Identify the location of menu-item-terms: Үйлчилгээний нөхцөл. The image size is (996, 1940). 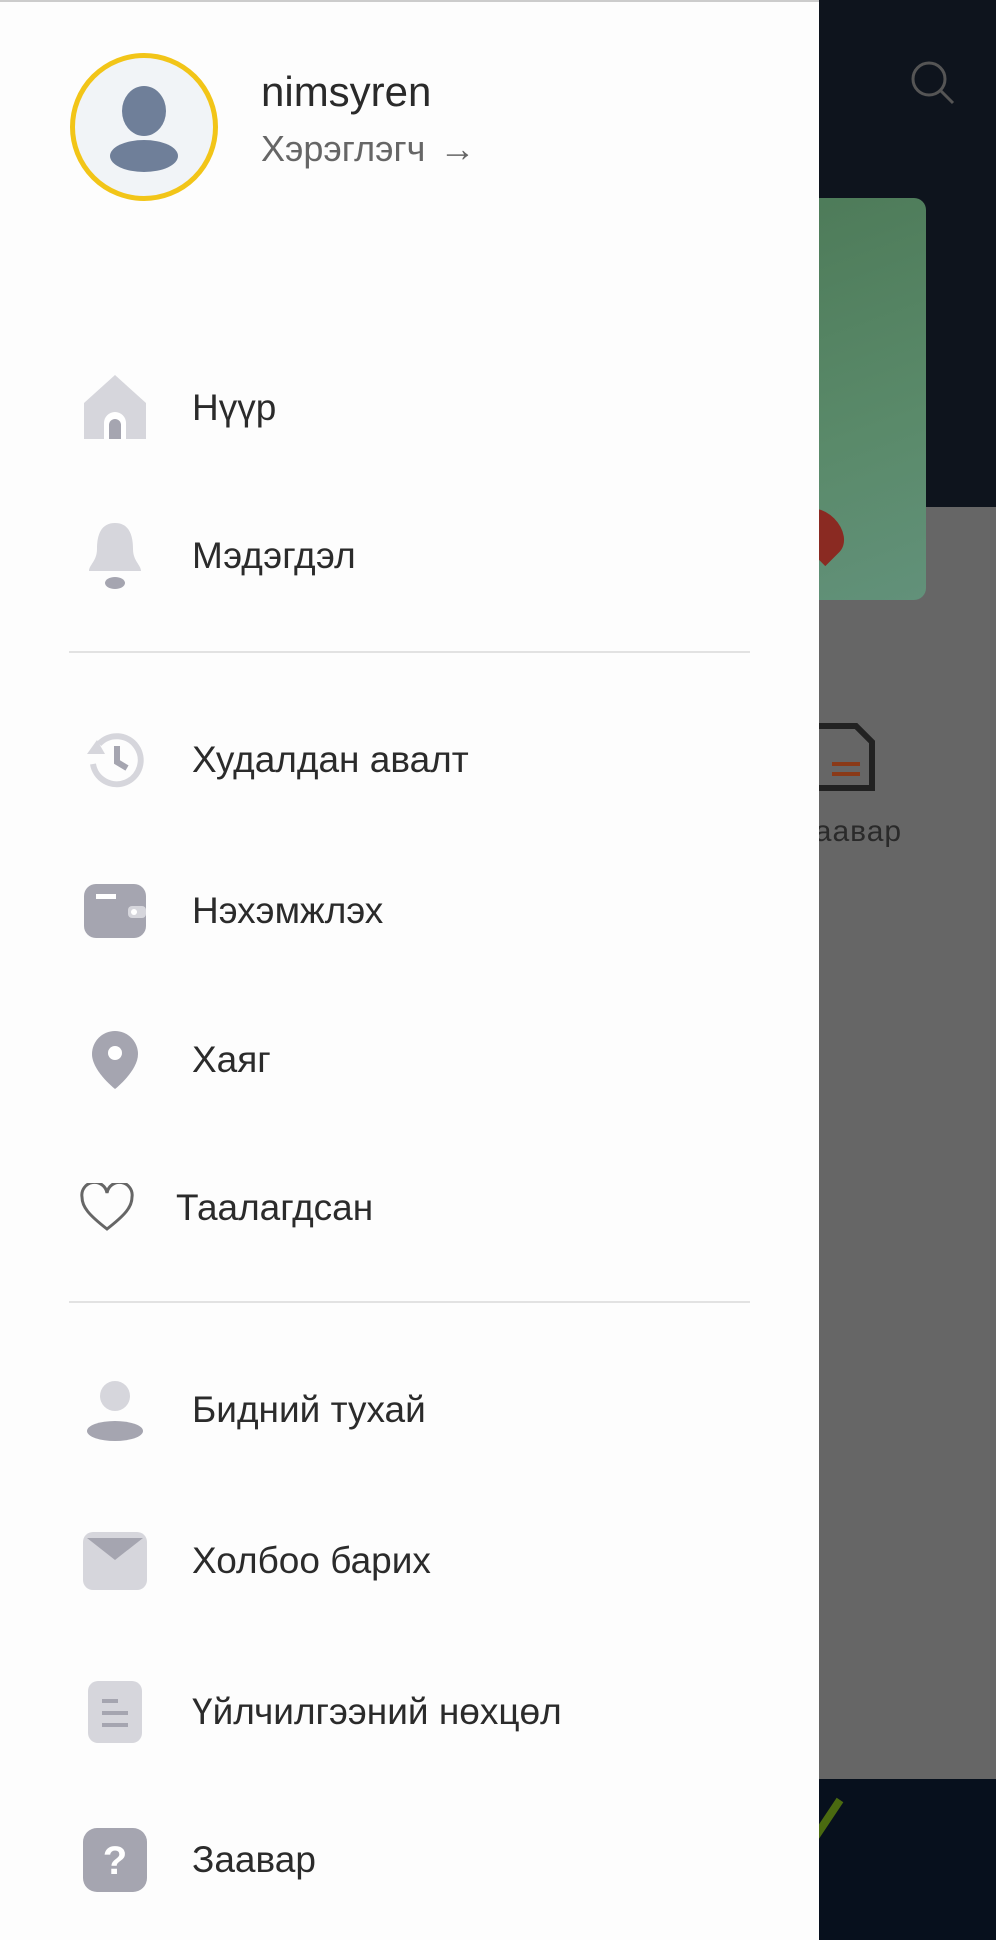
(409, 1712).